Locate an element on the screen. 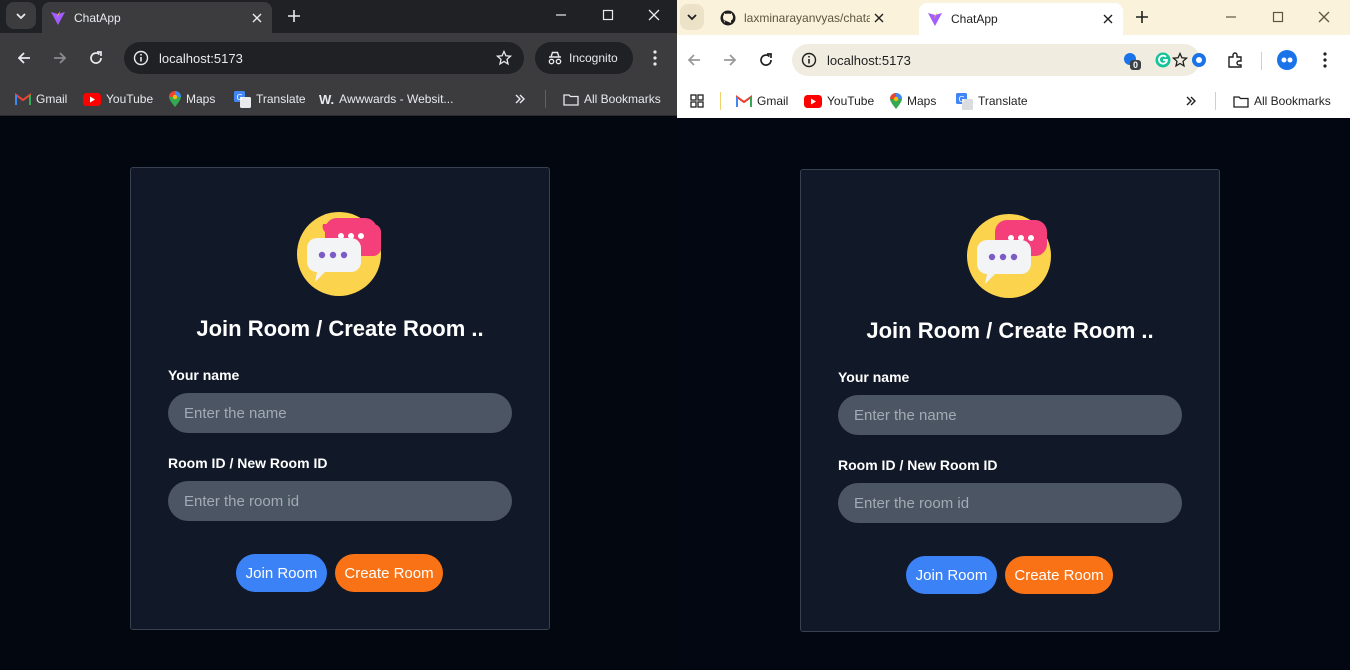  form-heading: Join Room / Create Room .. is located at coordinates (340, 328).